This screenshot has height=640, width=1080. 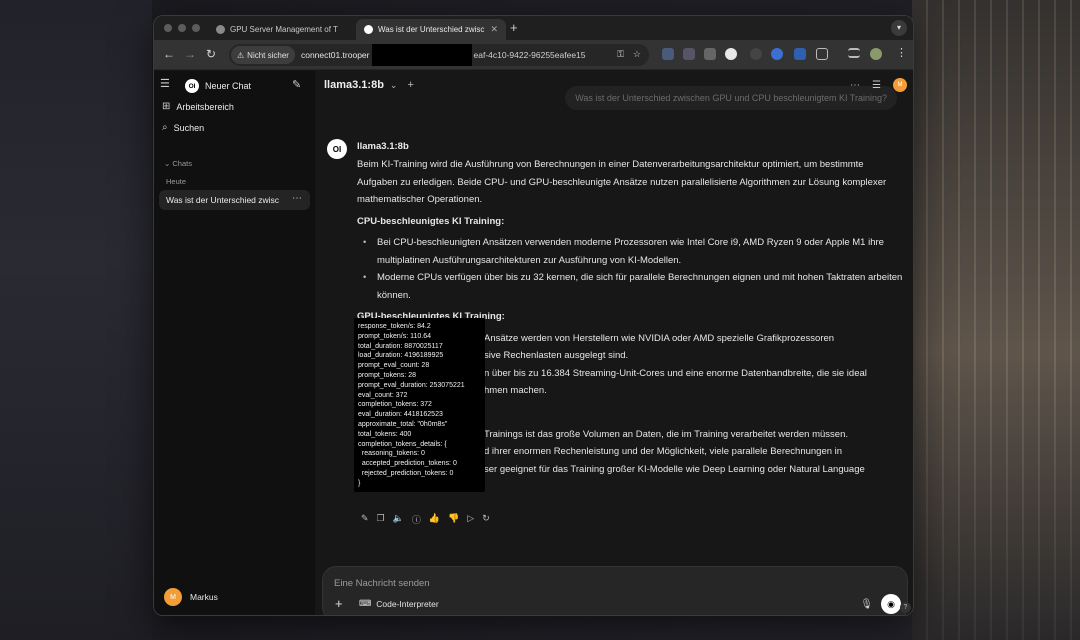 What do you see at coordinates (354, 85) in the screenshot?
I see `model-name: llama3.1:8b` at bounding box center [354, 85].